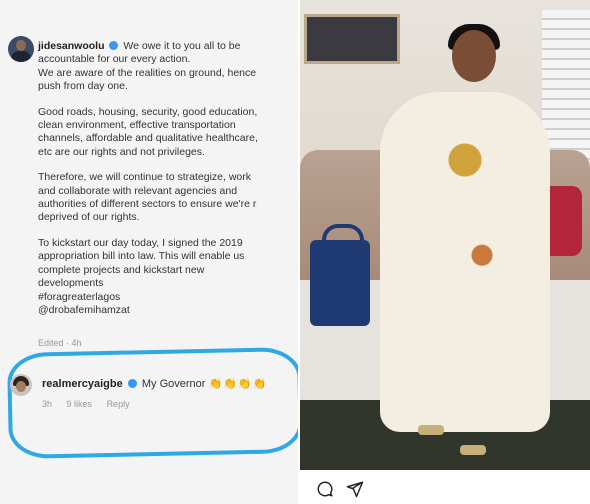 The height and width of the screenshot is (504, 590). I want to click on commenter-username: realmercyaigbe, so click(82, 384).